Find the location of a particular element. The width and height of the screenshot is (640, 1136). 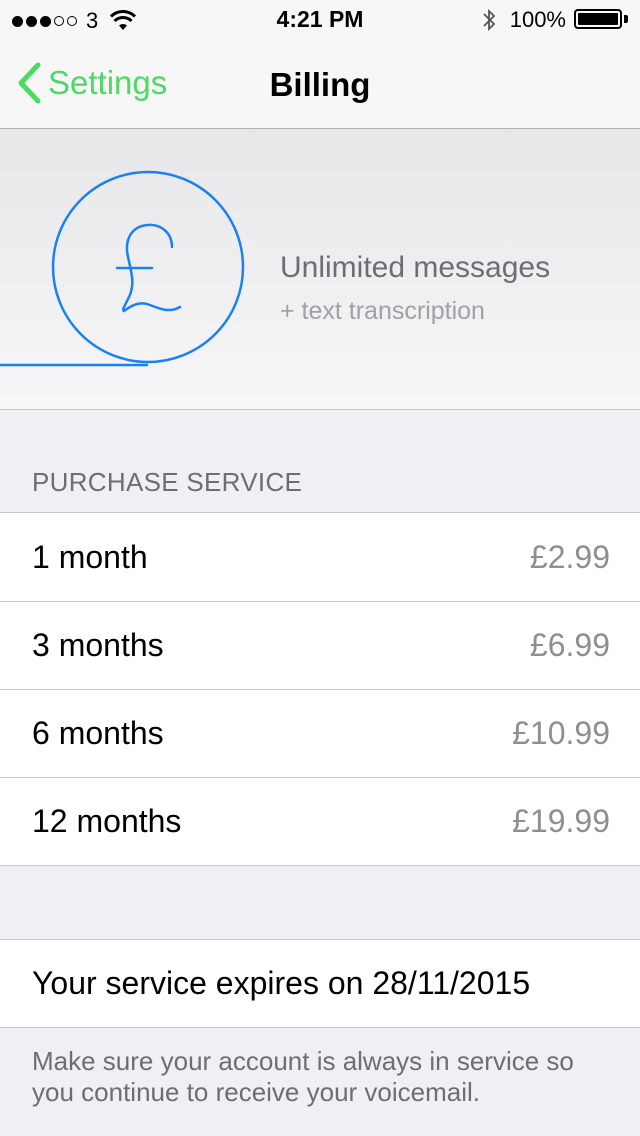

service-expiry-cell: Your service expires on 28/11/2015 is located at coordinates (320, 983).